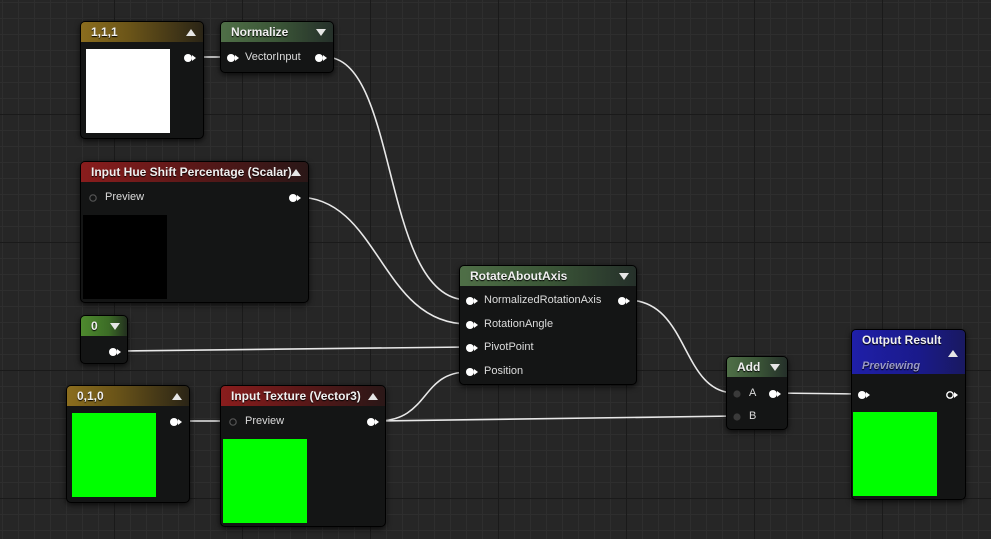 Image resolution: width=991 pixels, height=539 pixels. What do you see at coordinates (891, 366) in the screenshot?
I see `node-subtitle: Previewing` at bounding box center [891, 366].